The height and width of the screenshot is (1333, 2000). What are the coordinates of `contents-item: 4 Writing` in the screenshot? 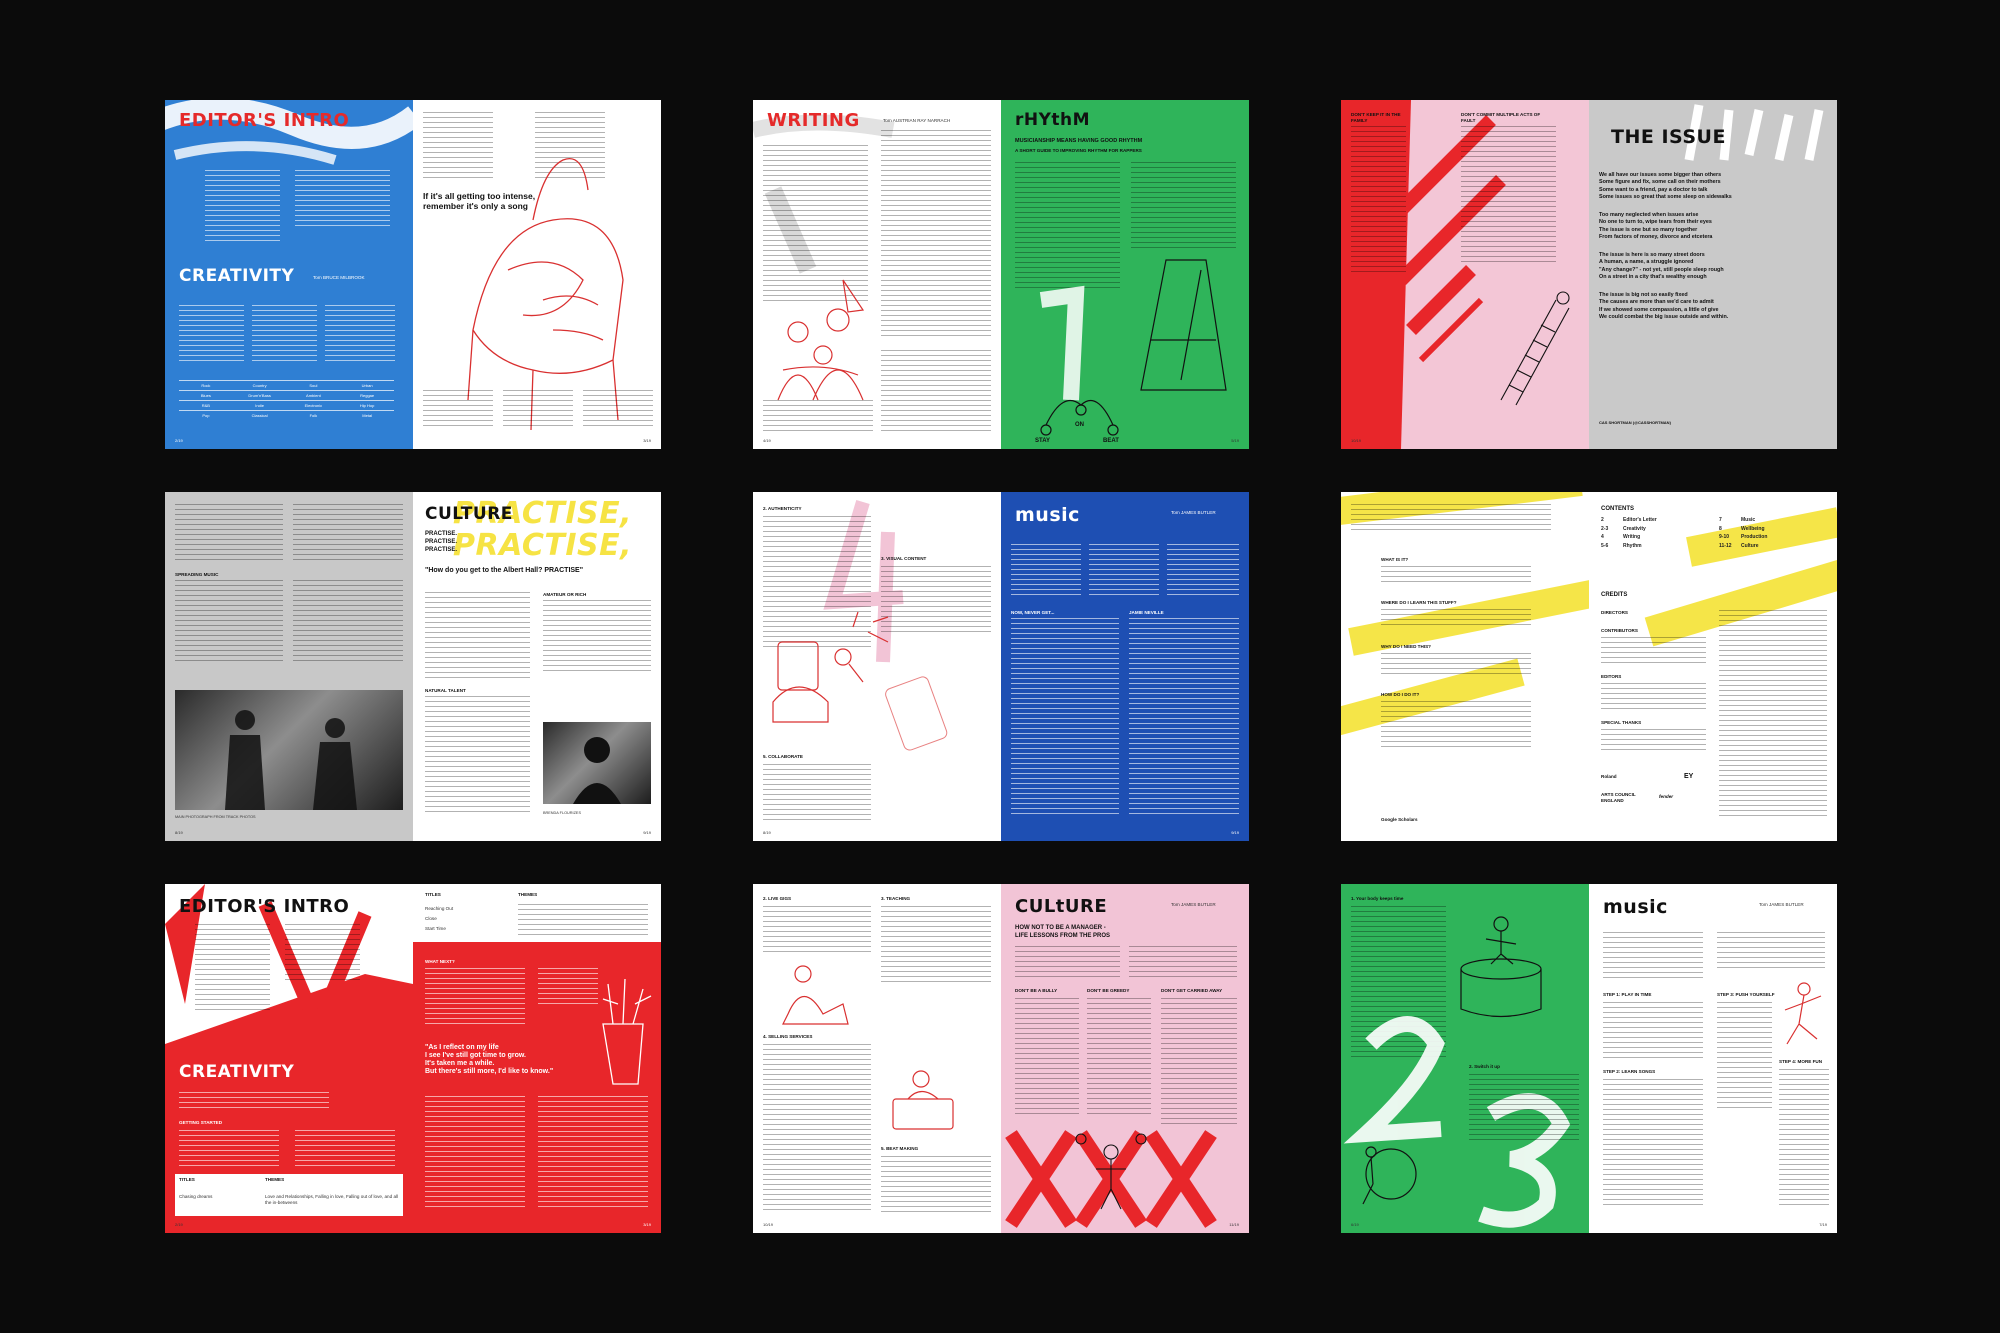 It's located at (1629, 537).